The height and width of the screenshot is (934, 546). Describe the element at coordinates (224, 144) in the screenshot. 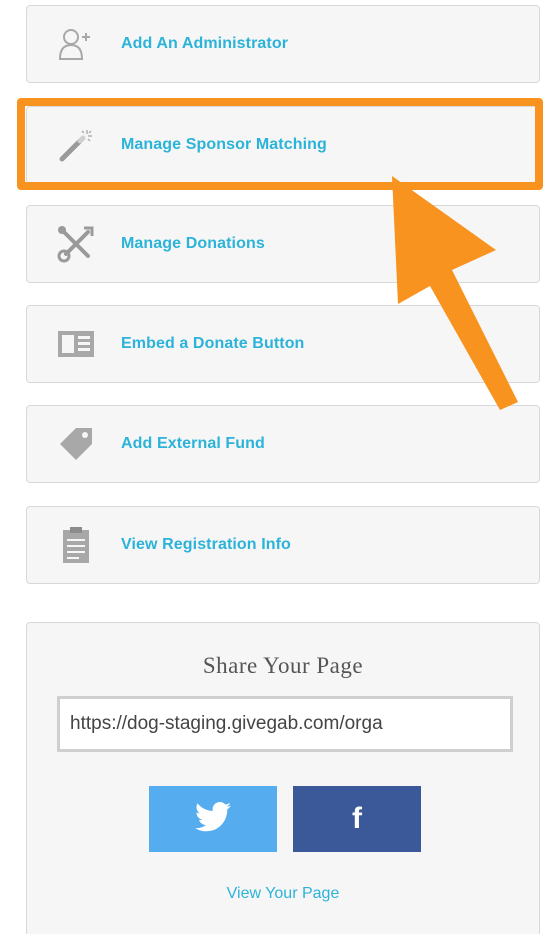

I see `manage-sponsor-matching-label: Manage Sponsor Matching` at that location.